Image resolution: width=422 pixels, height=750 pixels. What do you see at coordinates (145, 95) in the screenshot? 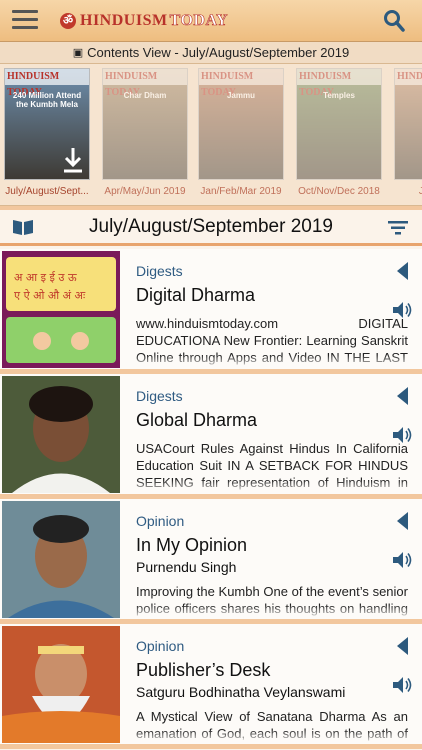
I see `cover-headline: Char Dham` at bounding box center [145, 95].